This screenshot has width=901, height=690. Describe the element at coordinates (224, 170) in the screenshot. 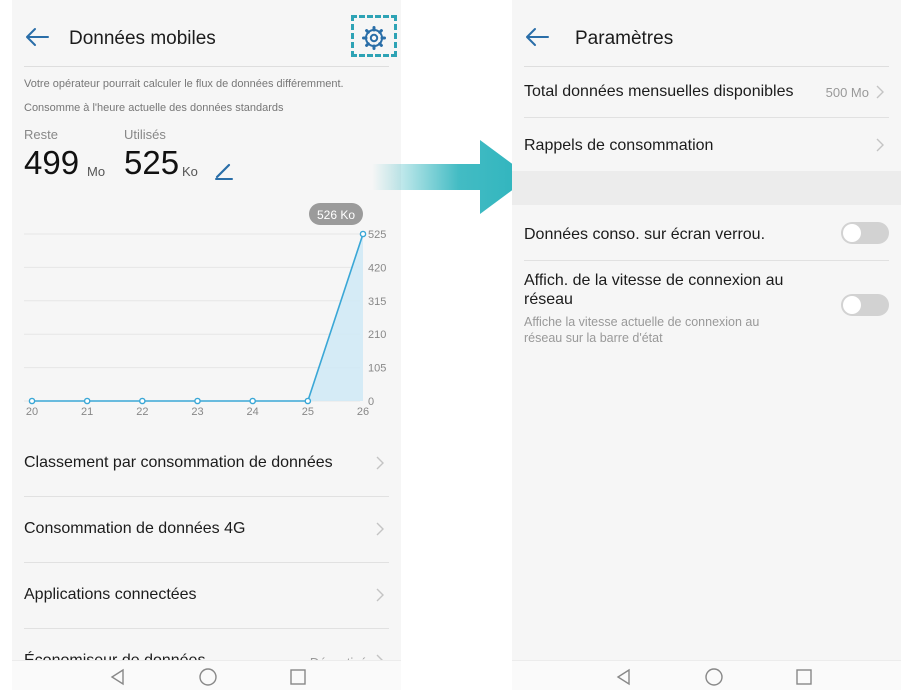

I see `edit-icon` at that location.